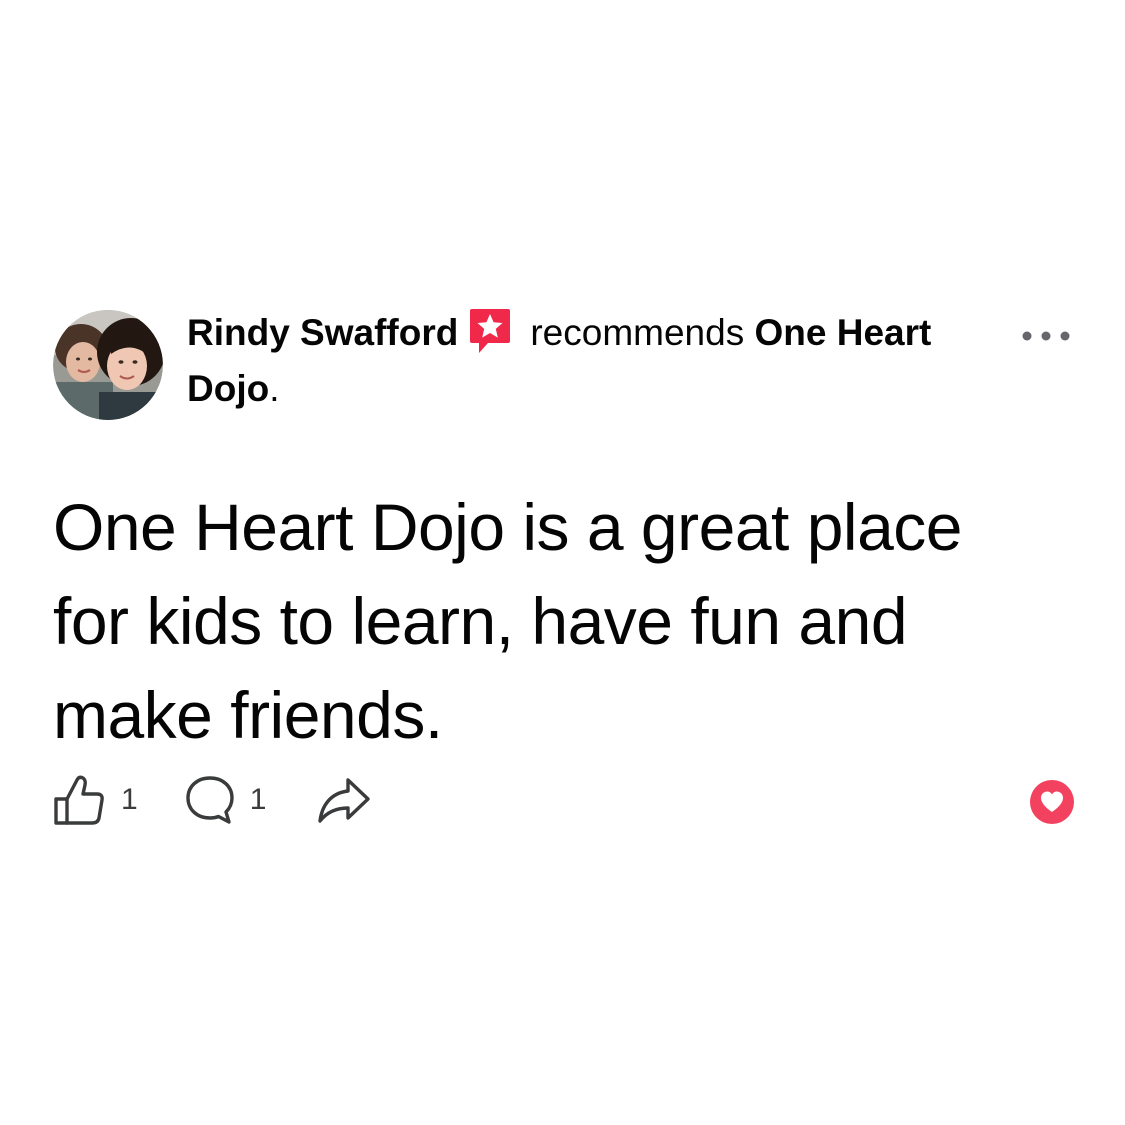 Image resolution: width=1125 pixels, height=1125 pixels. Describe the element at coordinates (129, 799) in the screenshot. I see `likes-count: 1` at that location.